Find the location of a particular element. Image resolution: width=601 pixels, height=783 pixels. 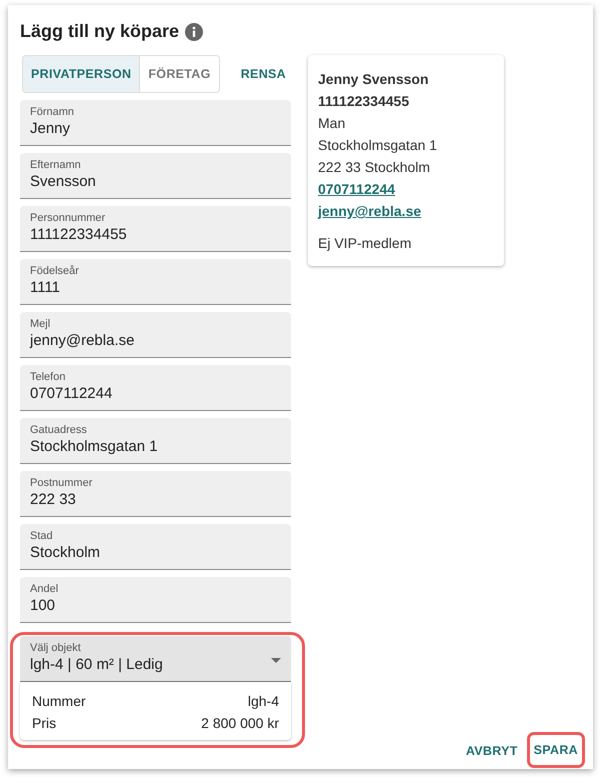

field-value: lgh-4 | 60 m² | Ledig is located at coordinates (96, 664).